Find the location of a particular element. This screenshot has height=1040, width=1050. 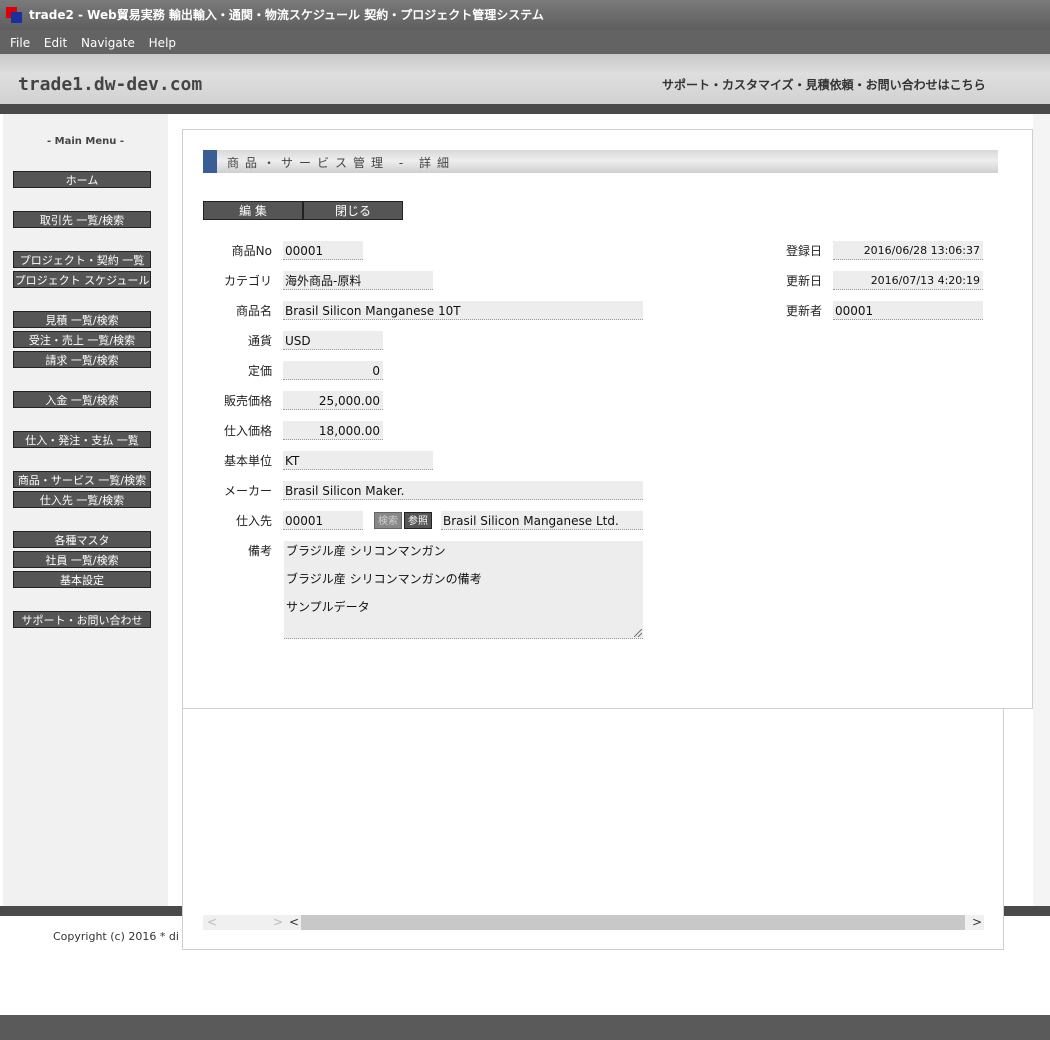

close-button: 閉じる is located at coordinates (353, 210).